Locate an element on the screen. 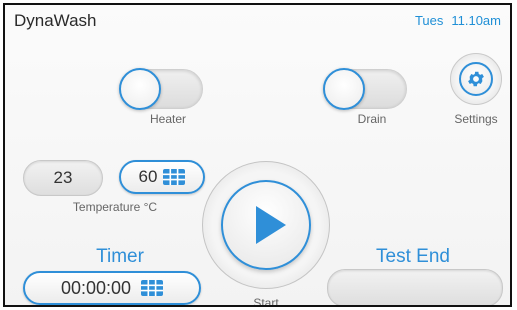 This screenshot has width=517, height=310. drain-toggle-knob is located at coordinates (344, 89).